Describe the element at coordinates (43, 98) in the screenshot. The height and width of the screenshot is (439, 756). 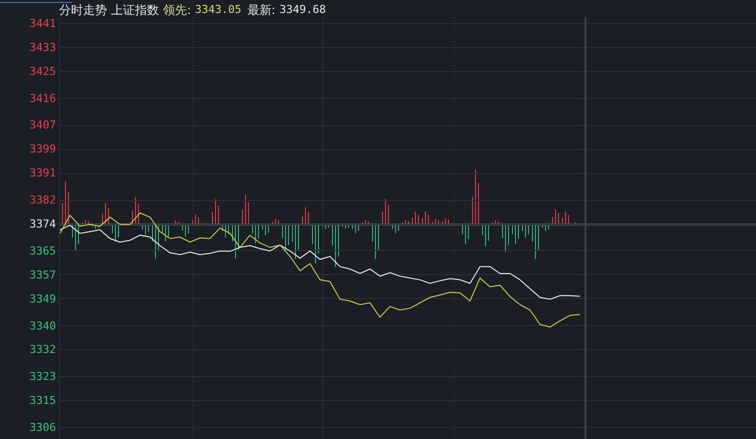
I see `y-tick-label: 3416` at that location.